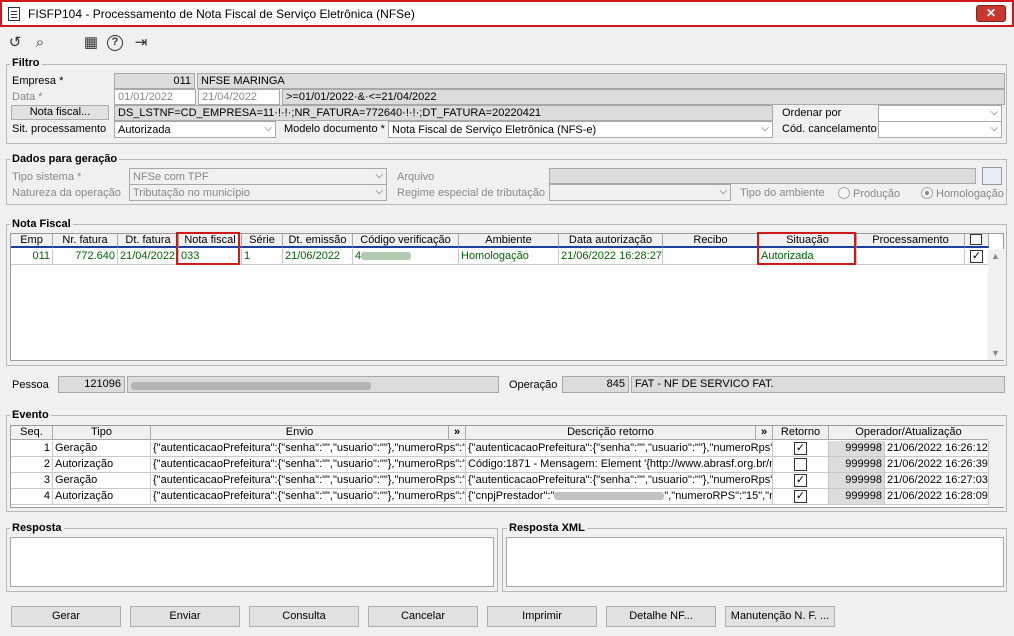 The width and height of the screenshot is (1014, 636). What do you see at coordinates (844, 193) in the screenshot?
I see `producao-radio` at bounding box center [844, 193].